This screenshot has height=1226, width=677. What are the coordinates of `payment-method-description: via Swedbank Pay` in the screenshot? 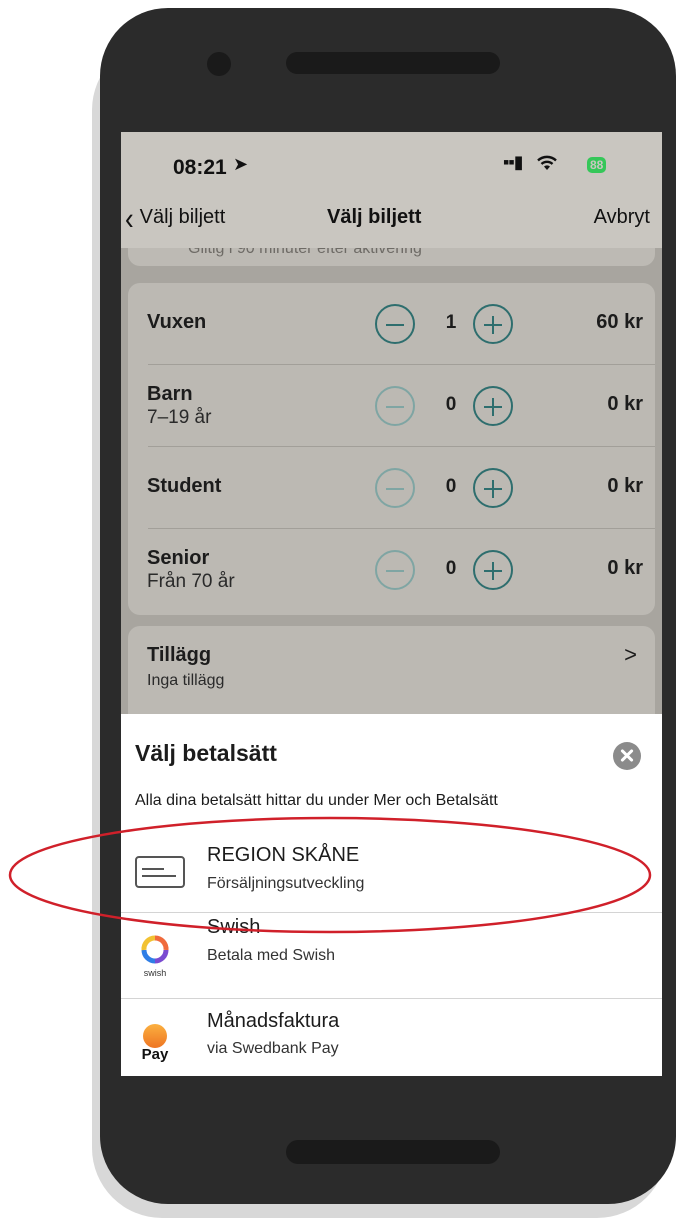 It's located at (273, 1048).